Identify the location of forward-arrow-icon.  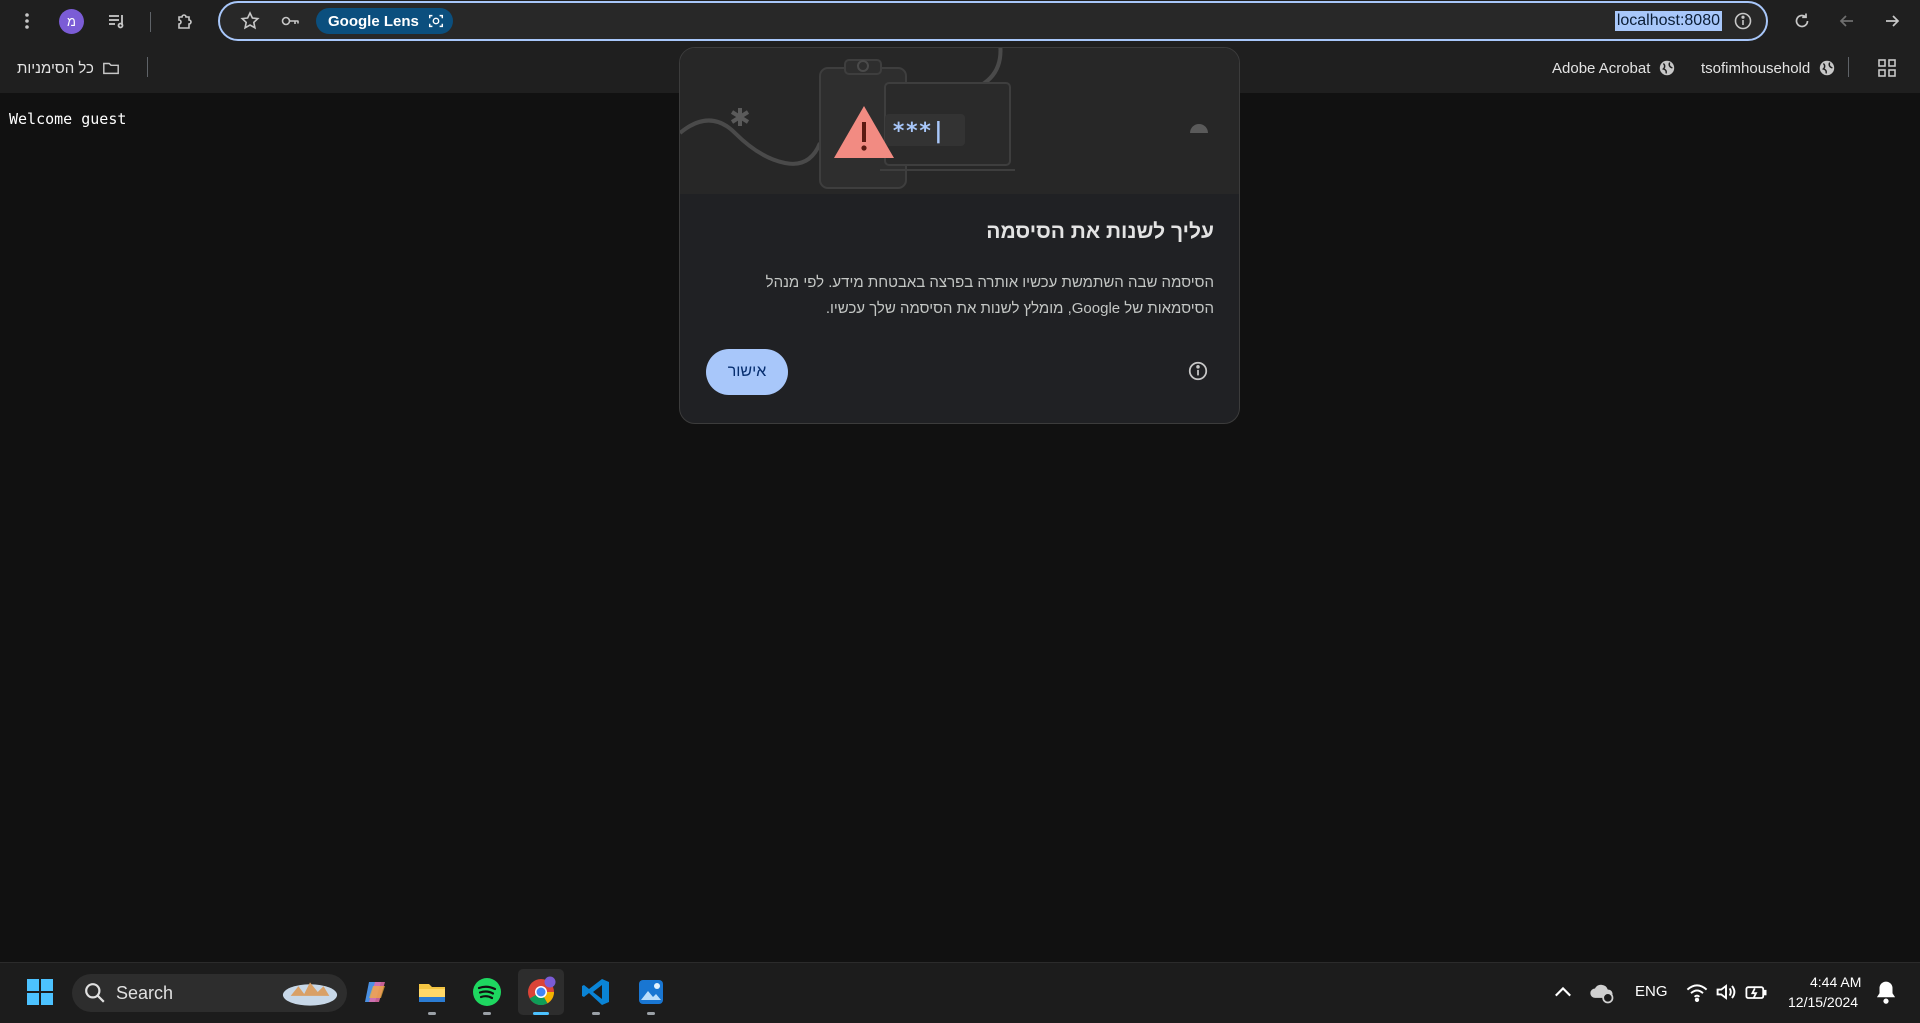
(1892, 21).